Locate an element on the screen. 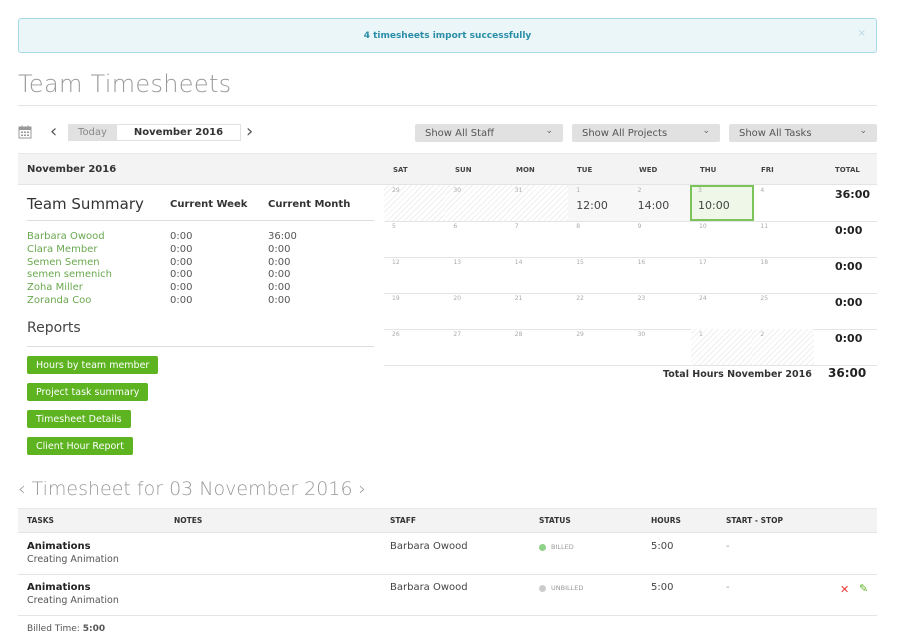 This screenshot has height=634, width=903. calendar-day: 31 is located at coordinates (537, 203).